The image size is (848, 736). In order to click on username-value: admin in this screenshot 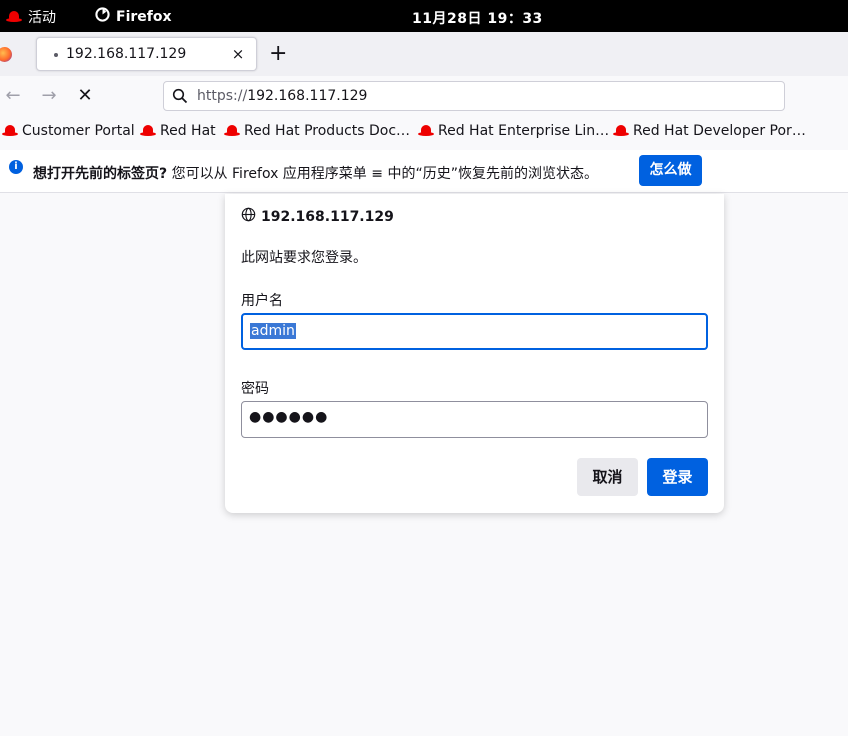, I will do `click(273, 331)`.